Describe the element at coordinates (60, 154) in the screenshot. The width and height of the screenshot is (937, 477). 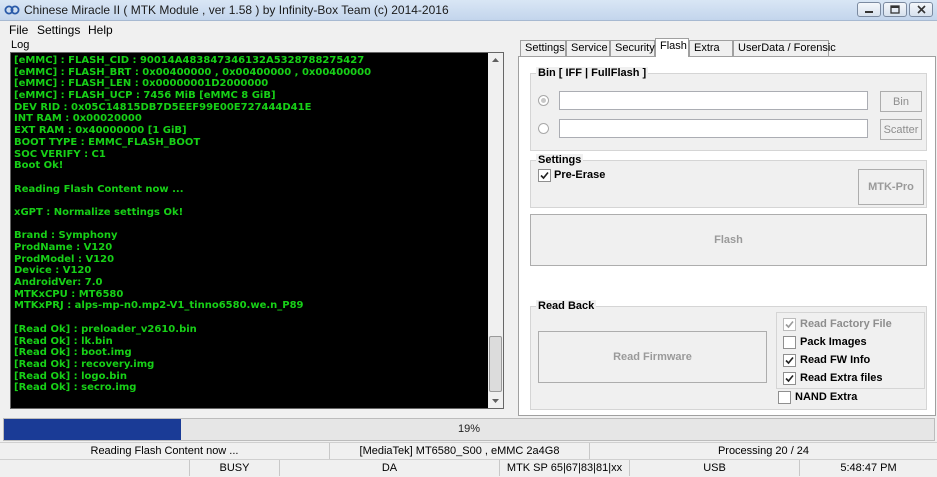
I see `log-line: SOC VERIFY : C1` at that location.